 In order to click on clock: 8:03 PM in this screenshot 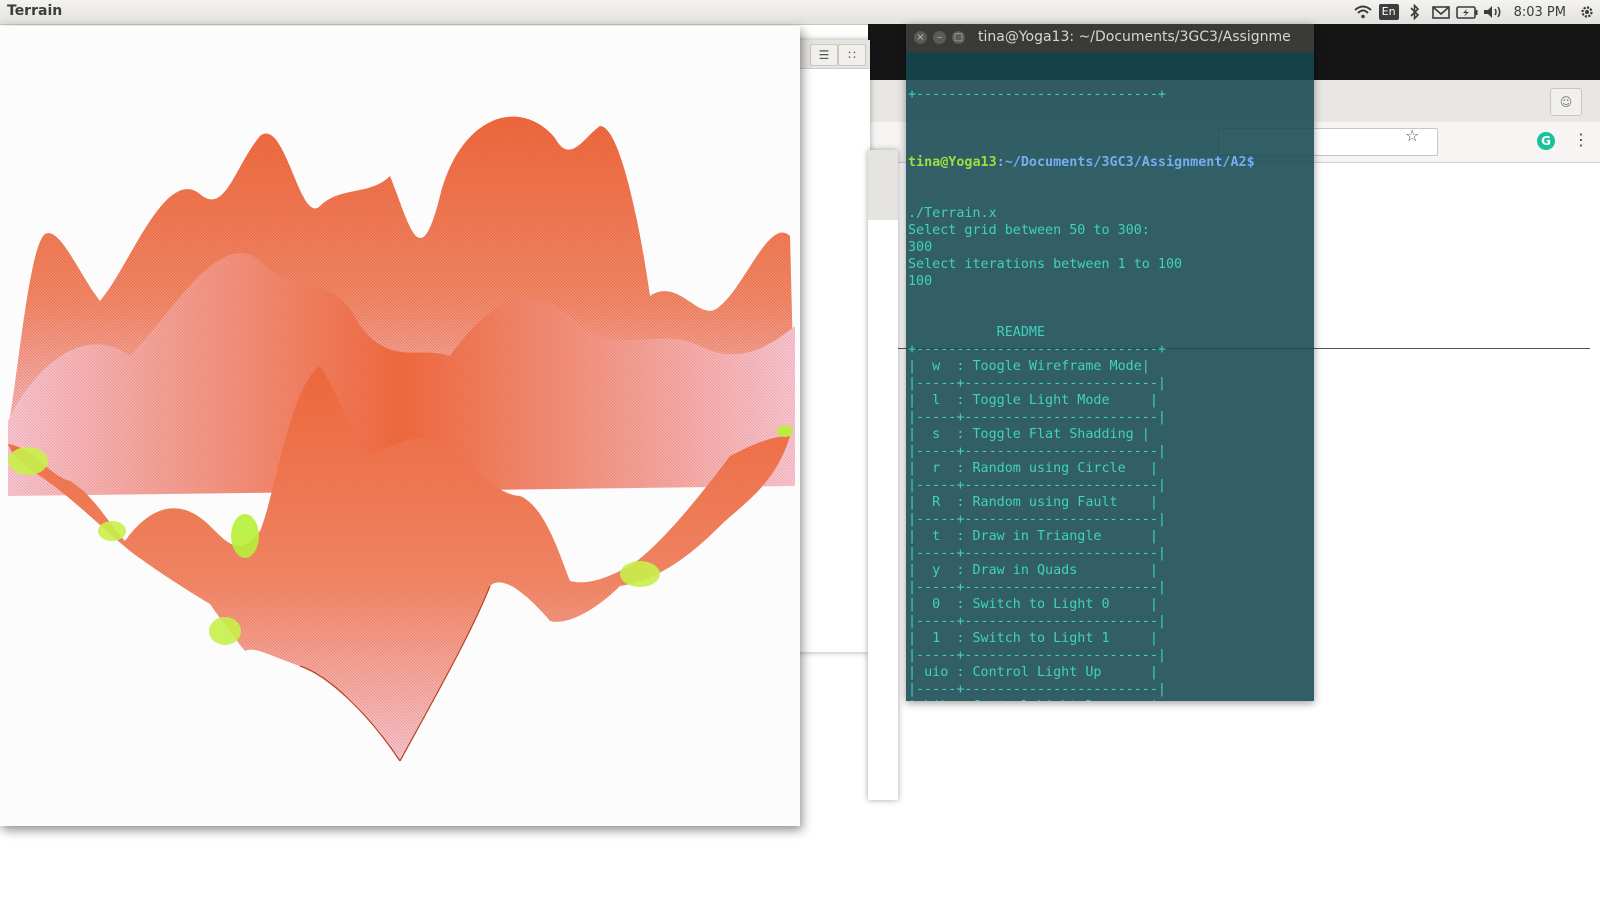, I will do `click(1540, 12)`.